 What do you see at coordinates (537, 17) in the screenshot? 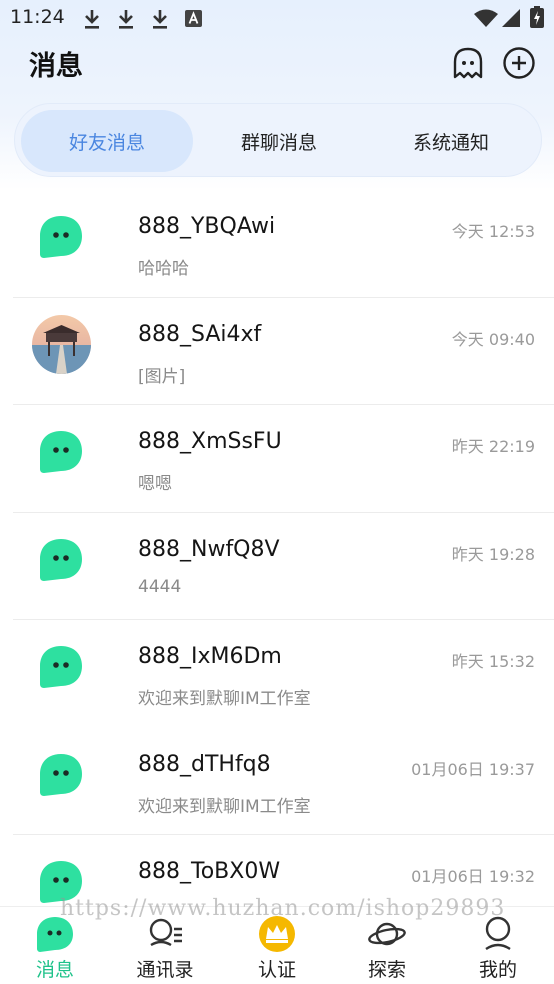
I see `battery-charging-icon` at bounding box center [537, 17].